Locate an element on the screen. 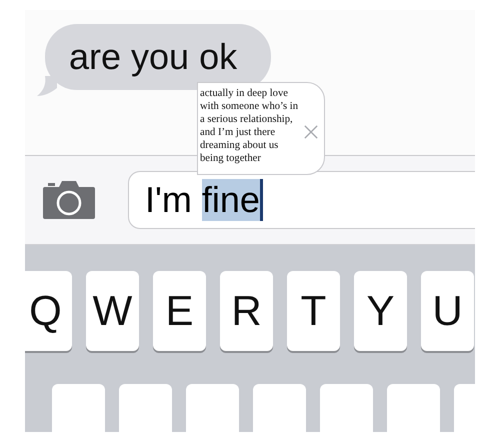 This screenshot has width=500, height=442. keyboard-key: Q is located at coordinates (48, 311).